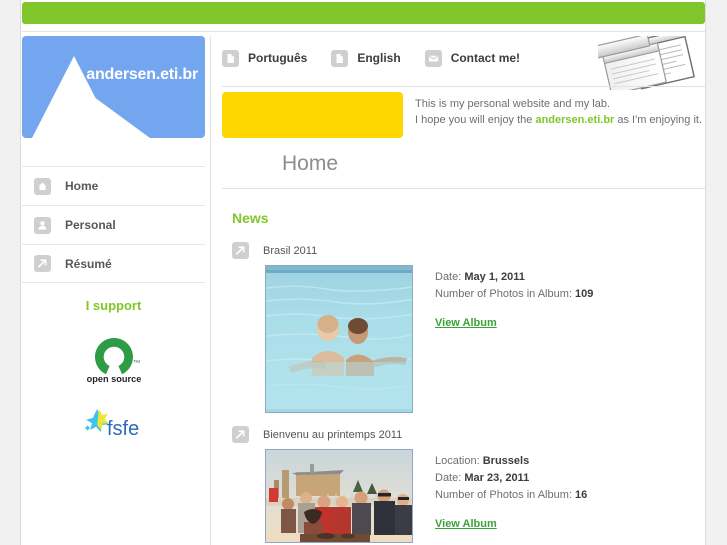  I want to click on site-logo-text: andersen.eti.br, so click(142, 74).